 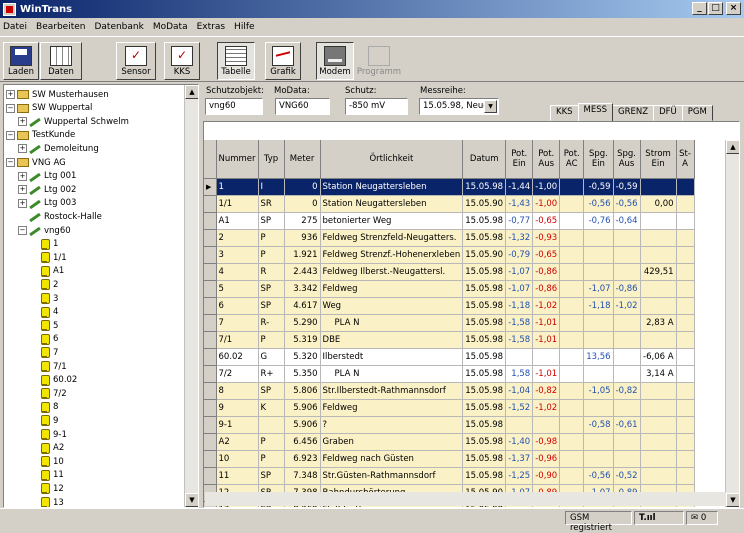 I want to click on tree-item-1-1: 1/1, so click(x=53, y=258).